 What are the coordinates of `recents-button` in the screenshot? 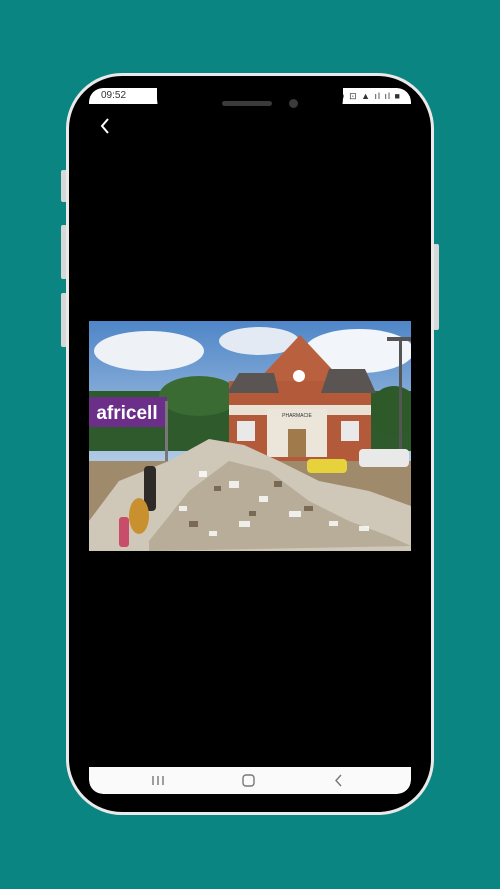 It's located at (159, 780).